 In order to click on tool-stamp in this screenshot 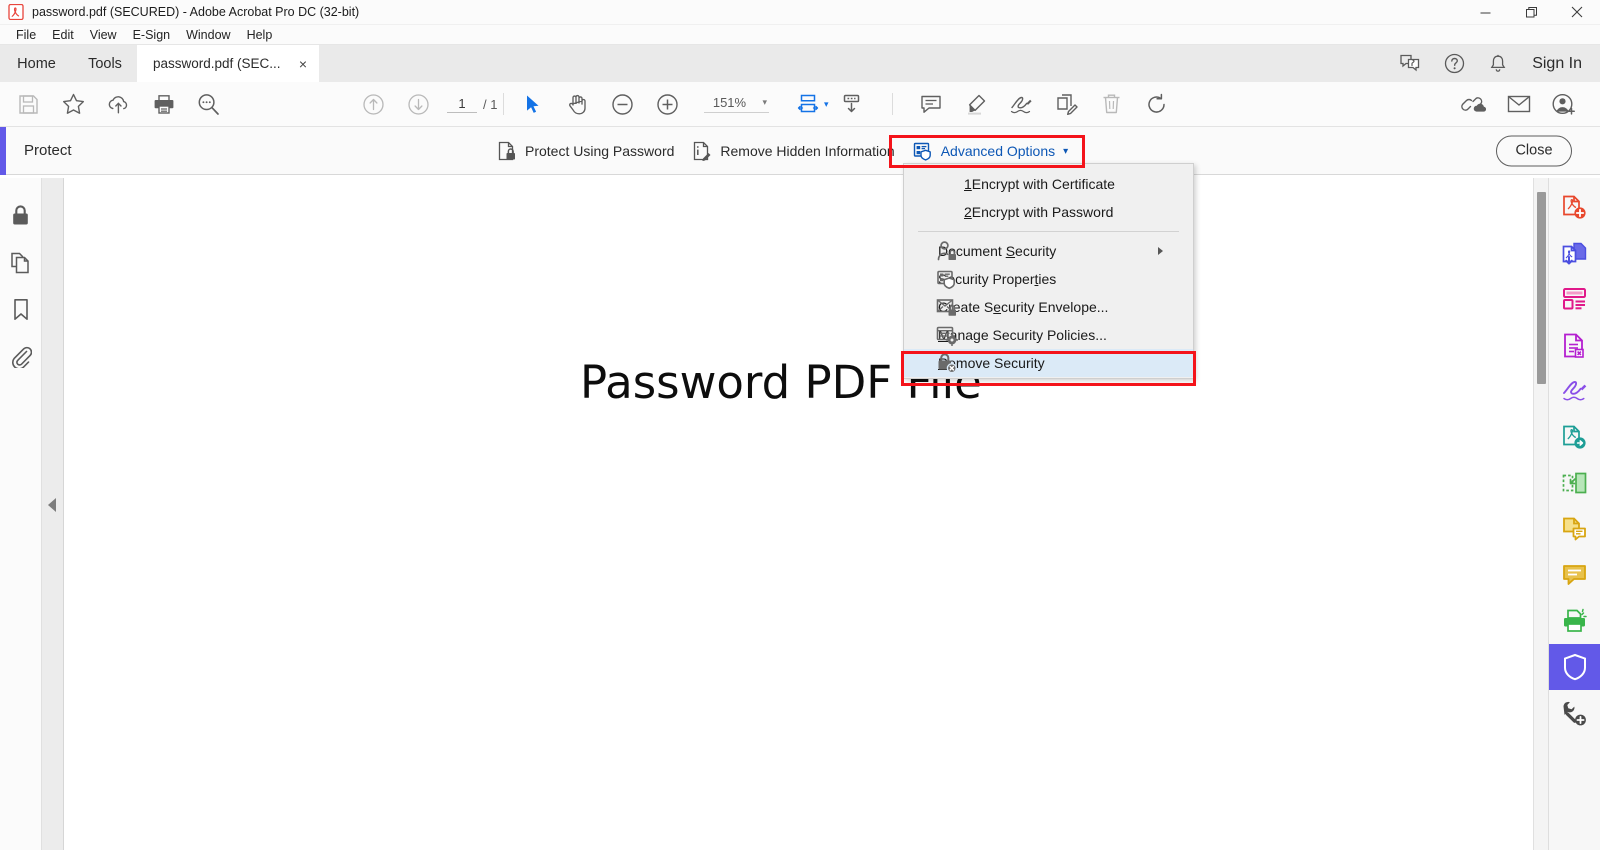, I will do `click(1574, 529)`.